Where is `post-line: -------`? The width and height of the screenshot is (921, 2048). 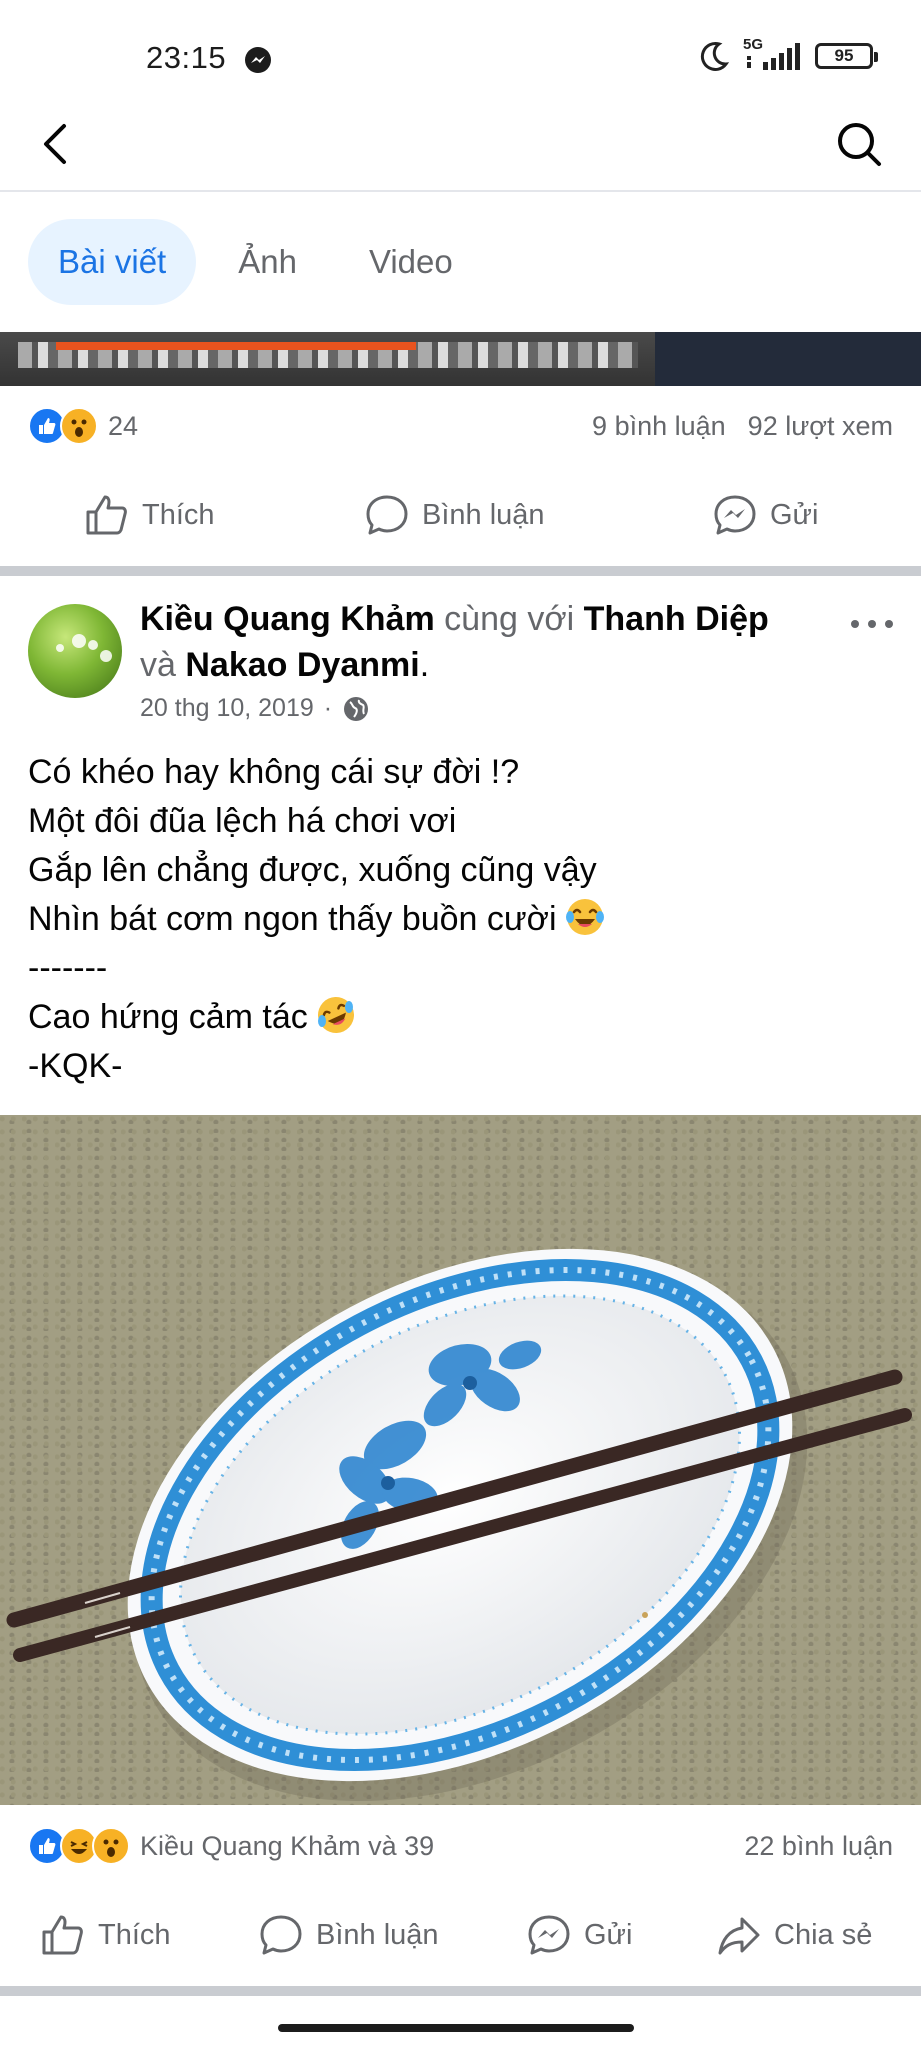 post-line: ------- is located at coordinates (68, 968).